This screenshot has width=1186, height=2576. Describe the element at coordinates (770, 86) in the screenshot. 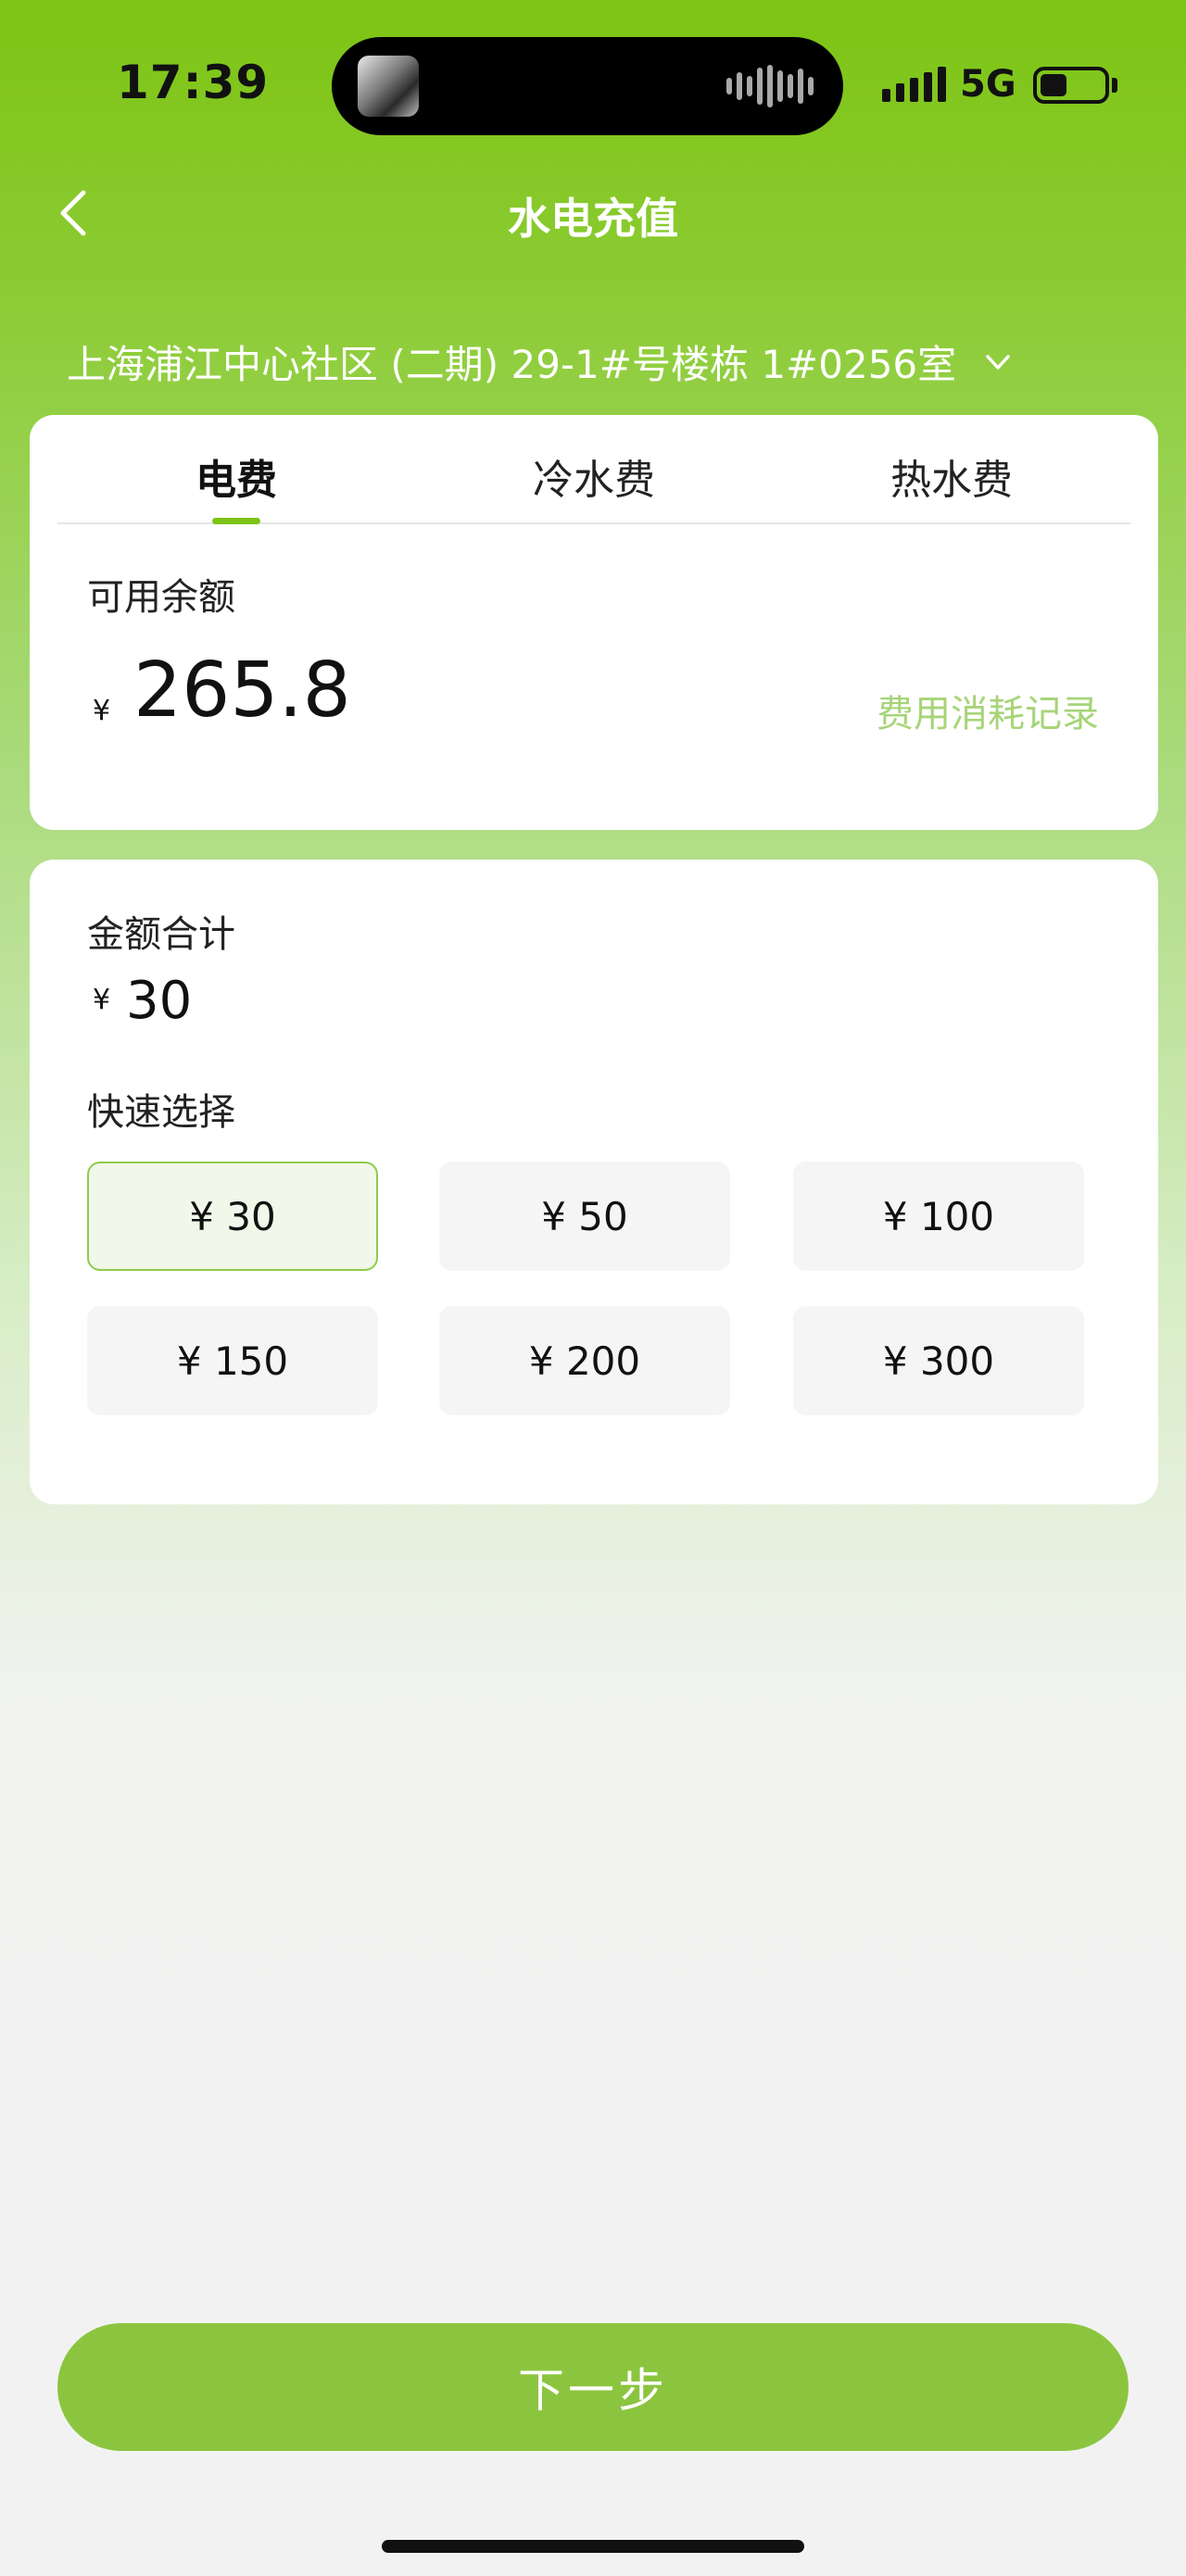

I see `audio-wave-icon` at that location.